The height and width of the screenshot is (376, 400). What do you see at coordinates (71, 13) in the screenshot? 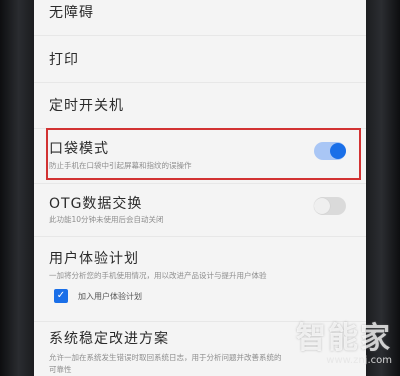
I see `settings-item-label: 无障碍` at bounding box center [71, 13].